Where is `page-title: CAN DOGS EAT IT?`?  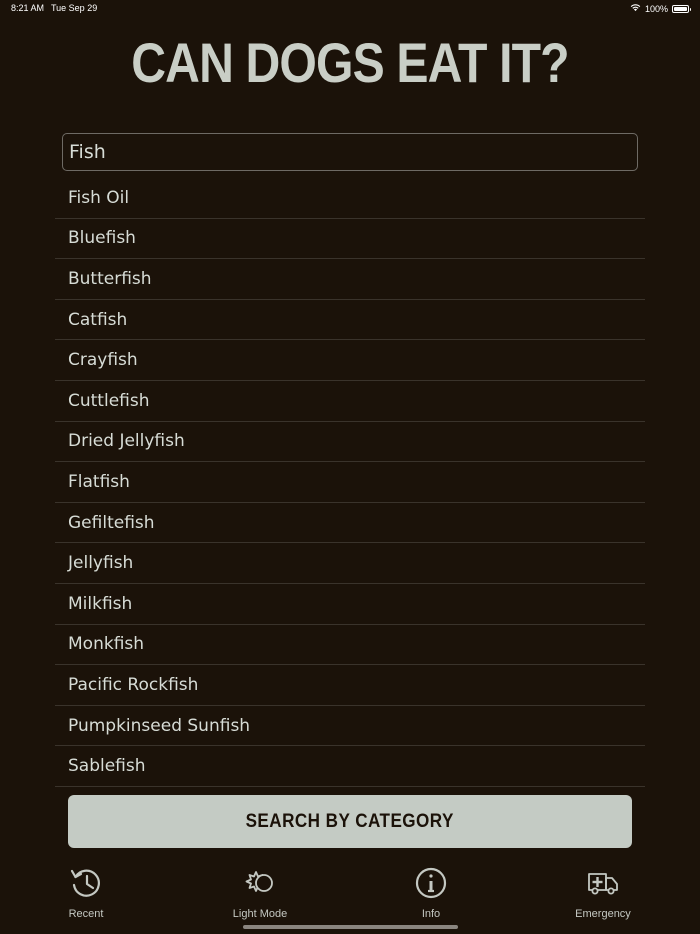 page-title: CAN DOGS EAT IT? is located at coordinates (350, 62).